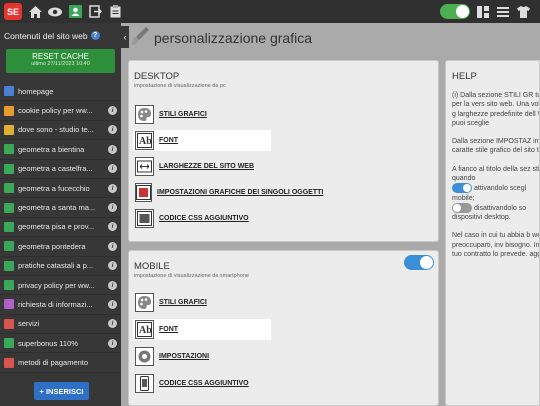 The width and height of the screenshot is (540, 406). What do you see at coordinates (169, 329) in the screenshot?
I see `option-label: FONT` at bounding box center [169, 329].